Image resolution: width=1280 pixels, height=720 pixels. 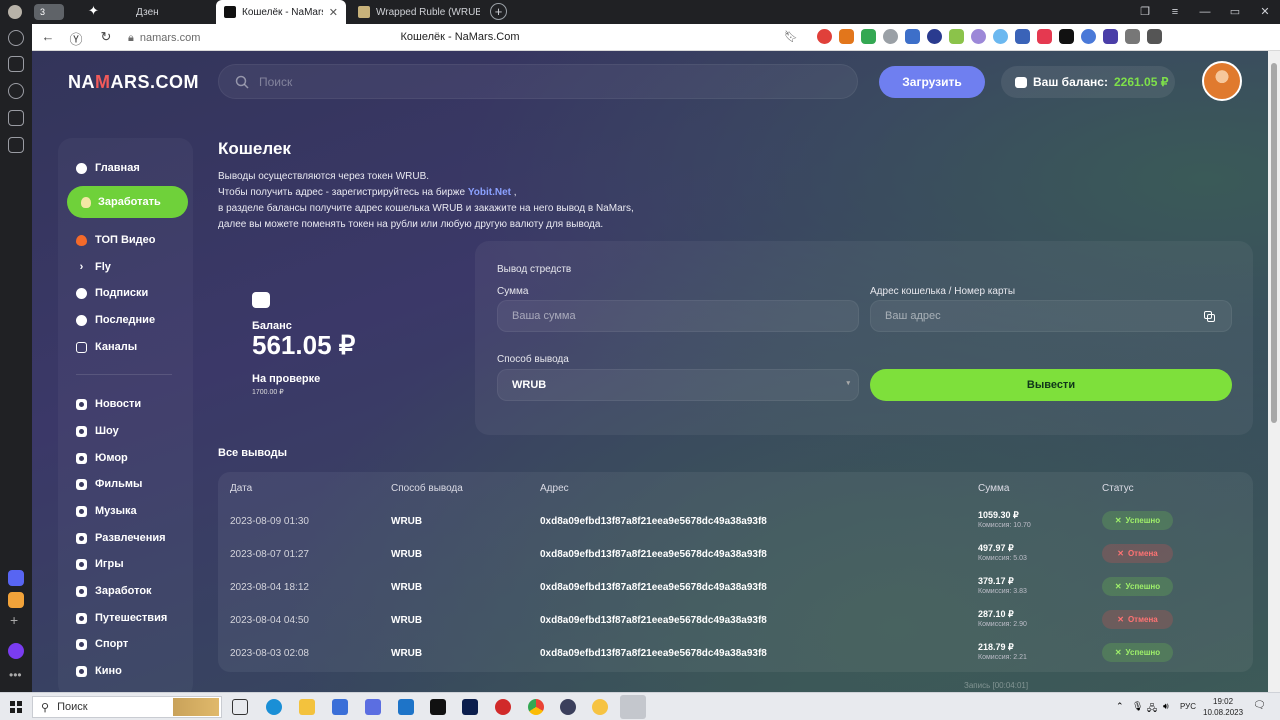 What do you see at coordinates (242, 82) in the screenshot?
I see `search-icon` at bounding box center [242, 82].